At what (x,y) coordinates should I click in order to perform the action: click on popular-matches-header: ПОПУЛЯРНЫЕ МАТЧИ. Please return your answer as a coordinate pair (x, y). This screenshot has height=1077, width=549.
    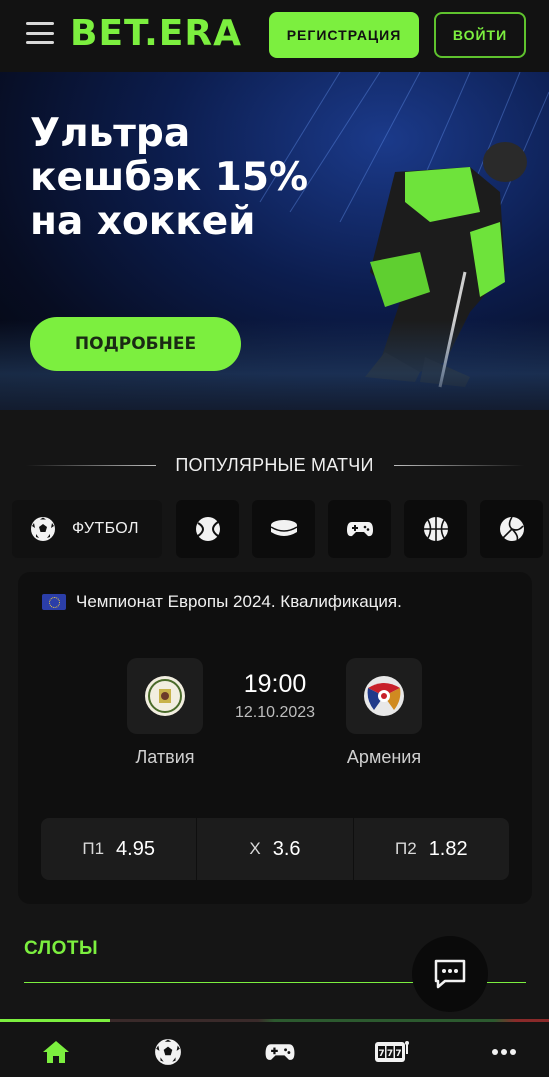
    Looking at the image, I should click on (274, 465).